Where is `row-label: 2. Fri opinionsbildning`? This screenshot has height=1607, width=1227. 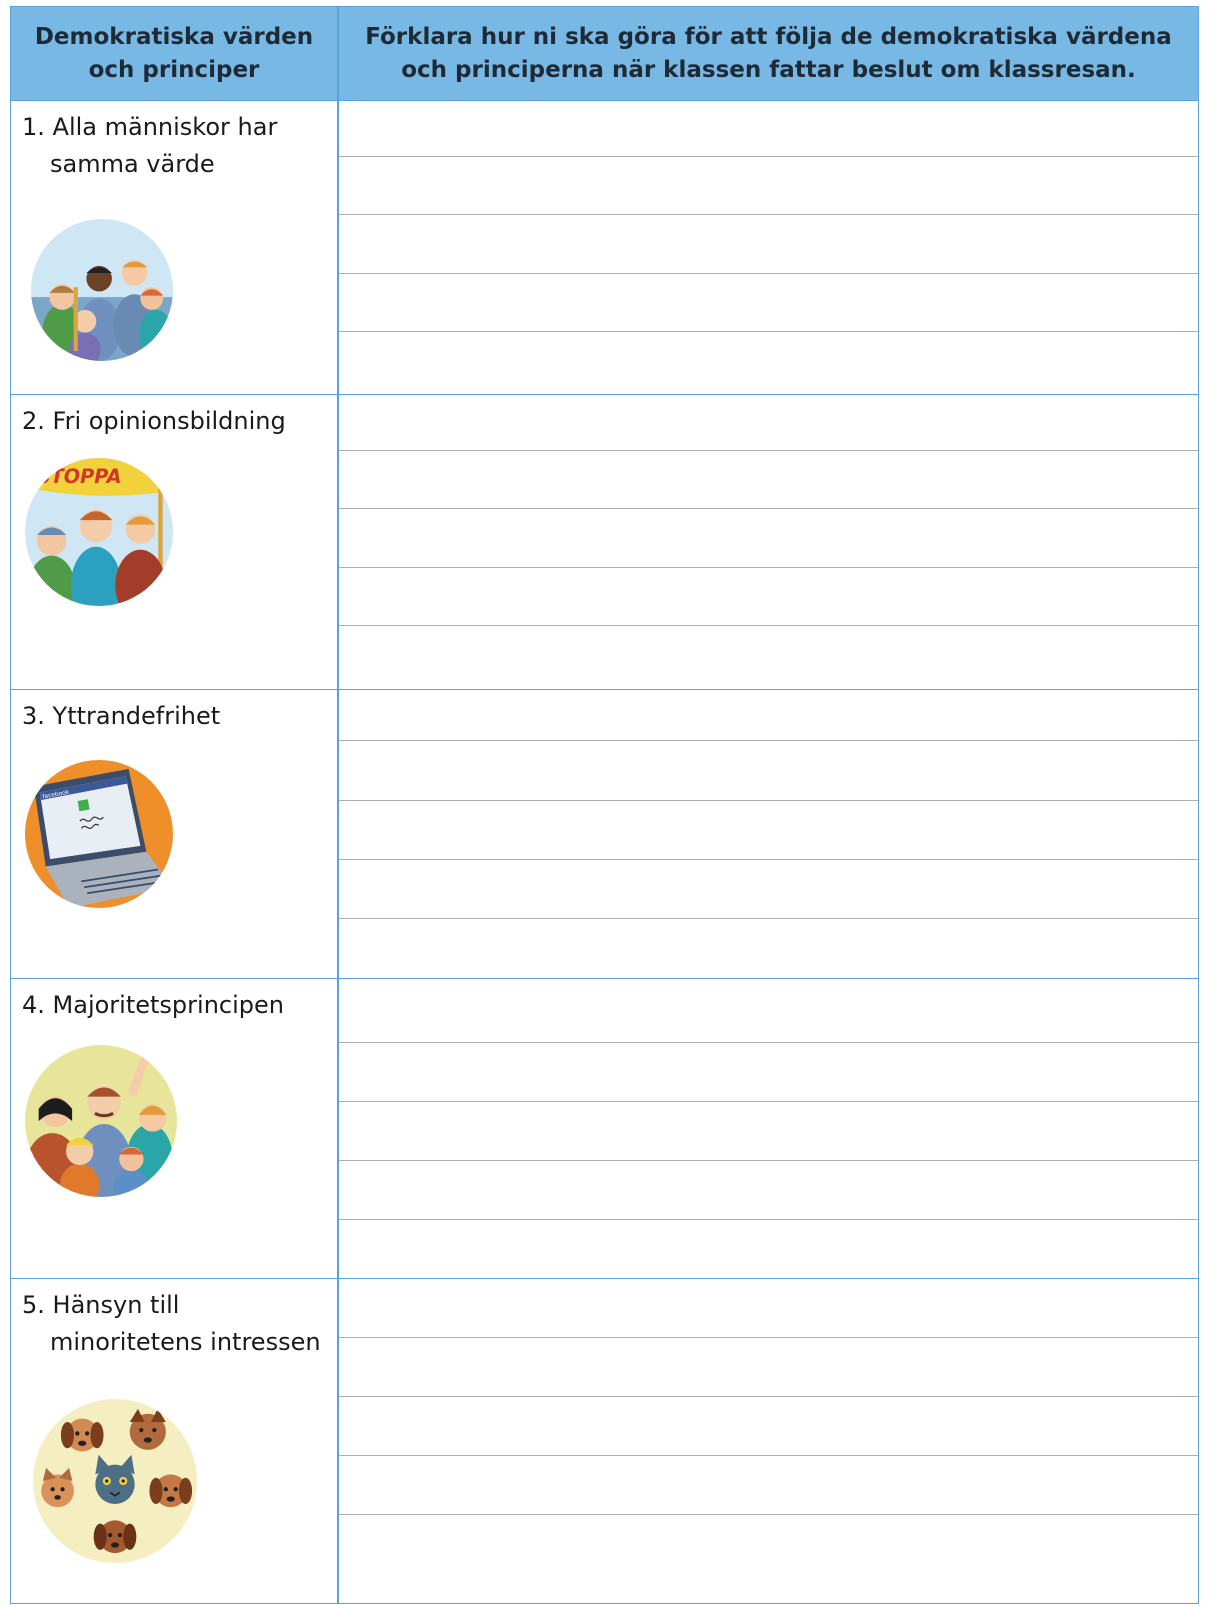
row-label: 2. Fri opinionsbildning is located at coordinates (177, 421).